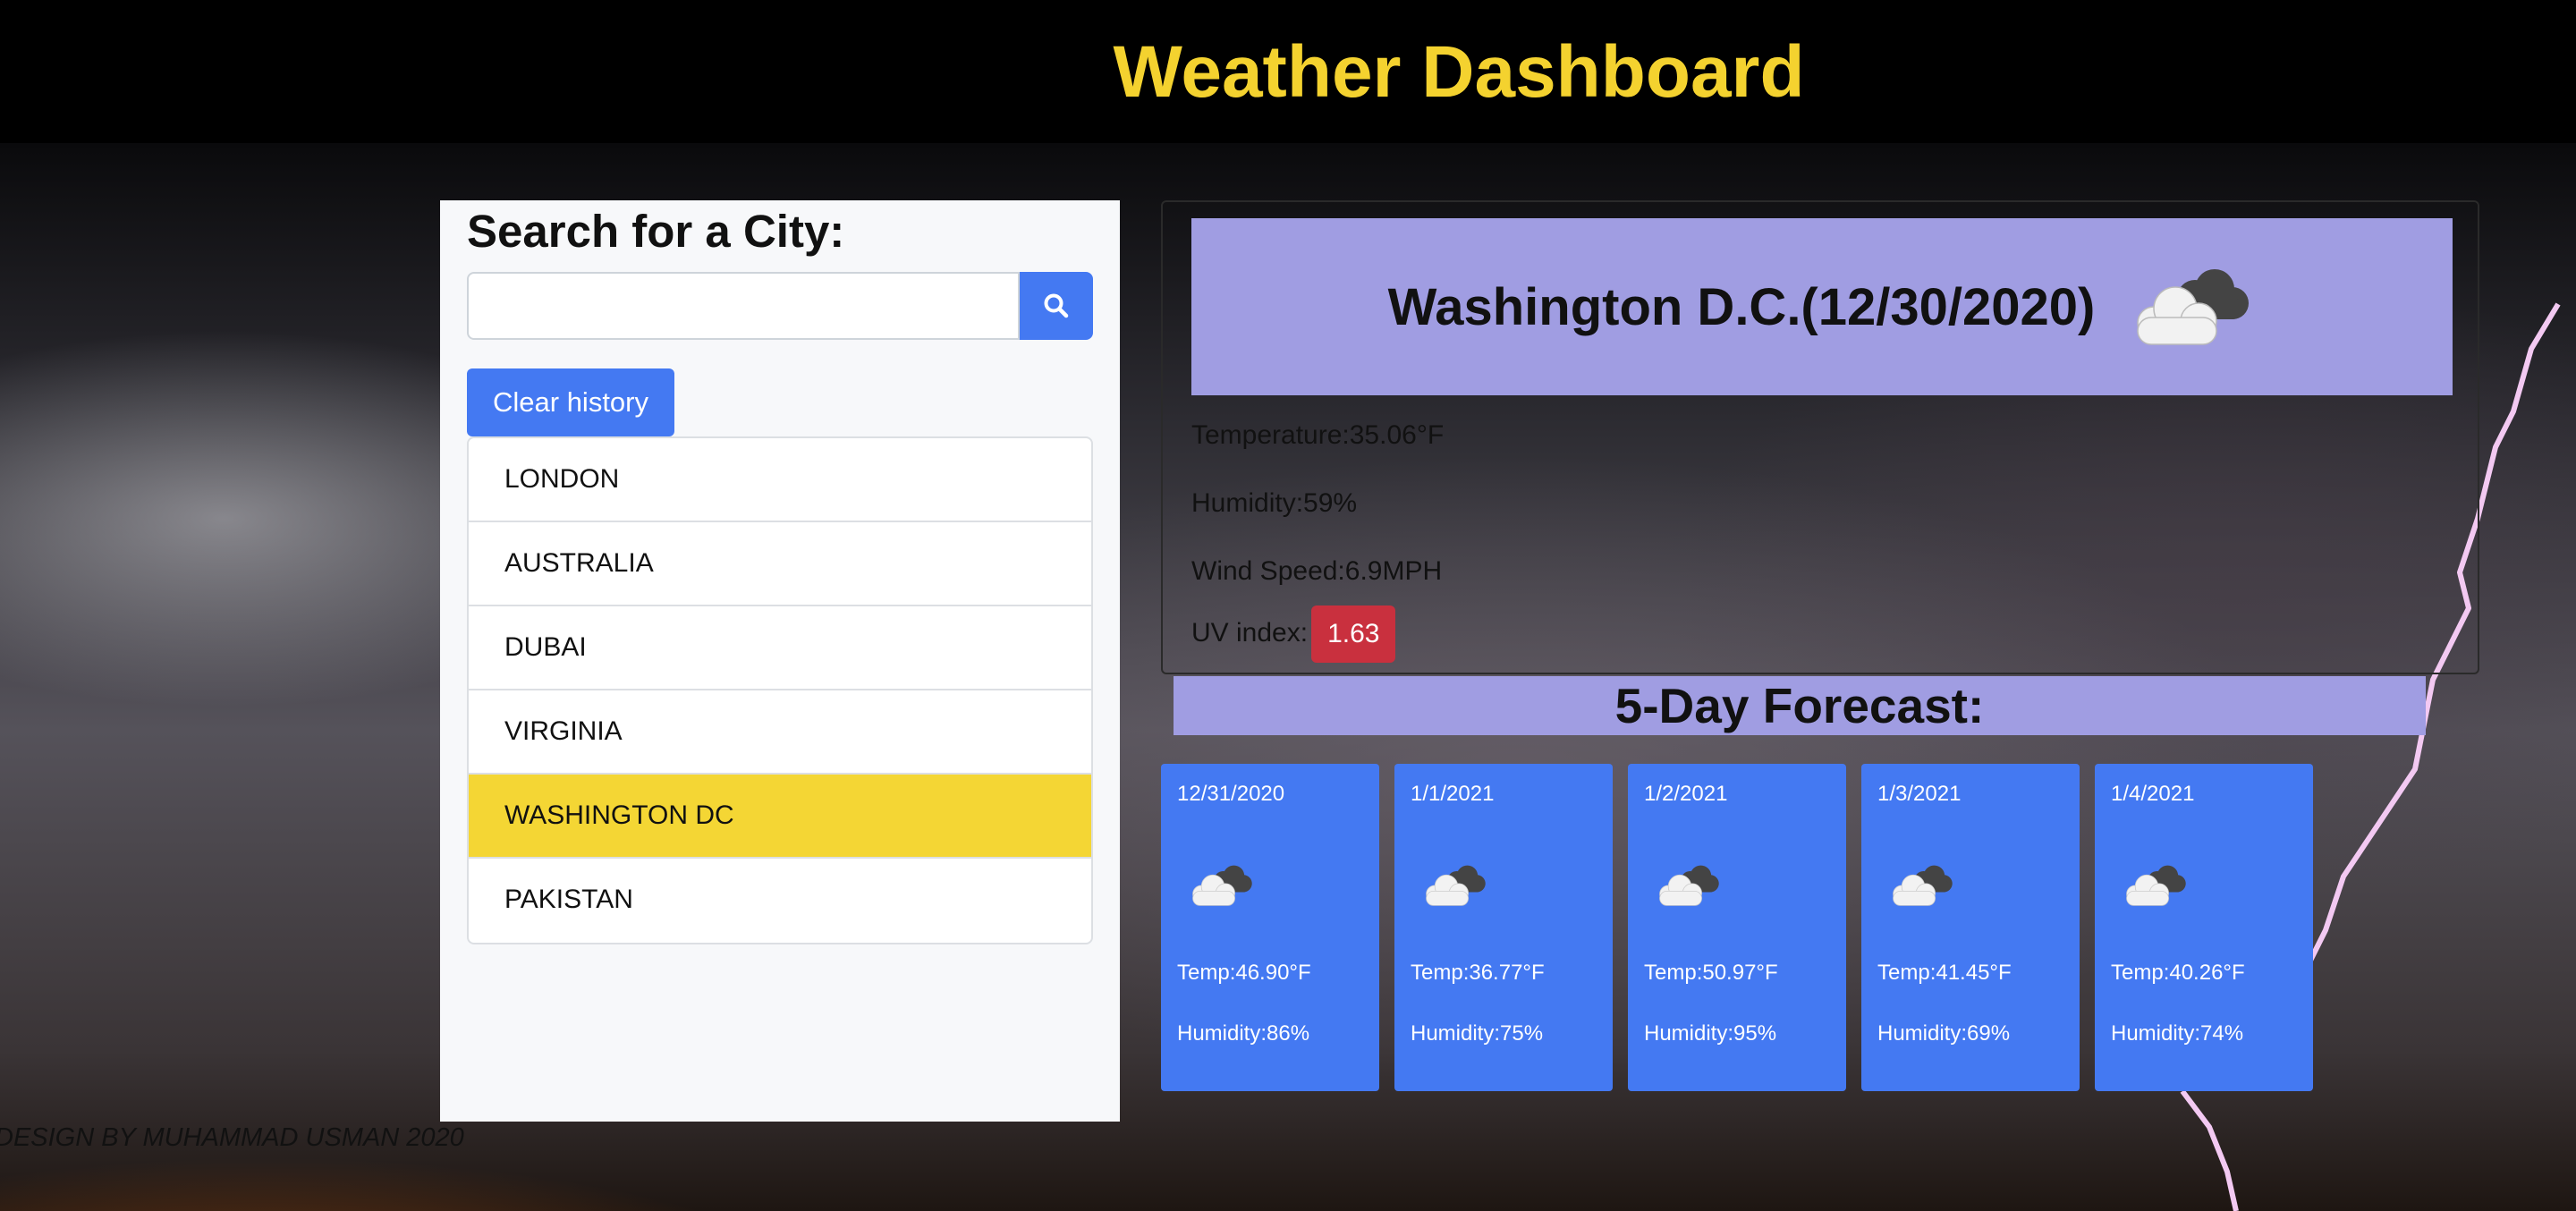 This screenshot has width=2576, height=1211. Describe the element at coordinates (1459, 72) in the screenshot. I see `page-title: Weather Dashboard` at that location.